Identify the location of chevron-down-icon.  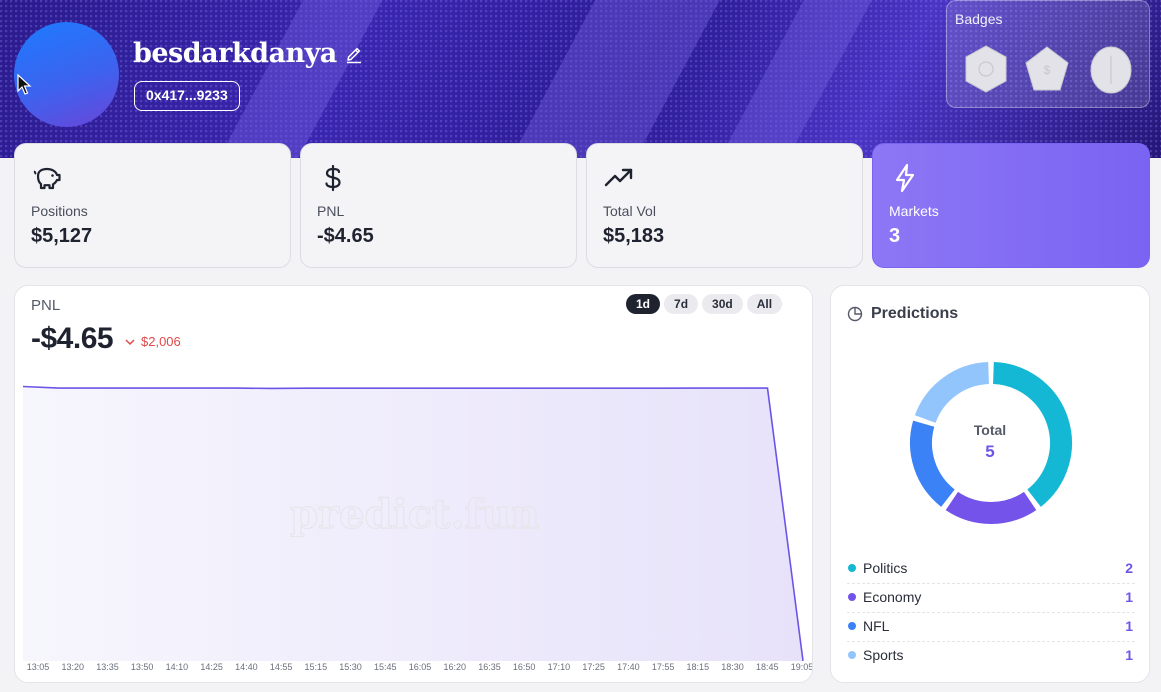
(130, 341).